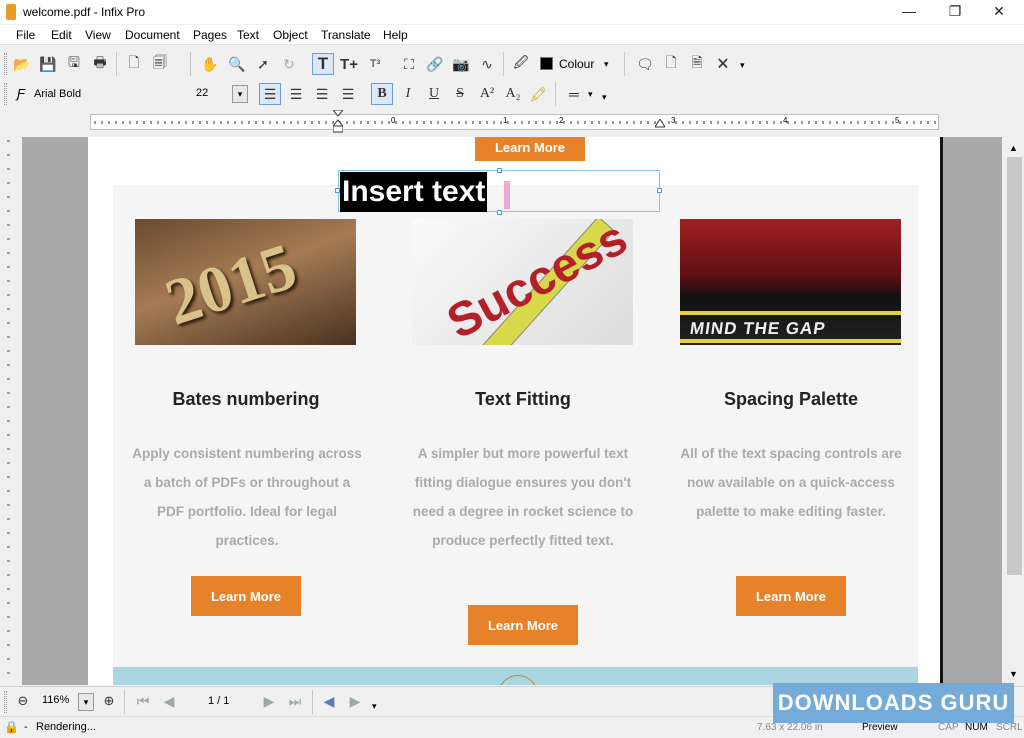 This screenshot has width=1024, height=738. What do you see at coordinates (522, 282) in the screenshot?
I see `card-image-success: Success` at bounding box center [522, 282].